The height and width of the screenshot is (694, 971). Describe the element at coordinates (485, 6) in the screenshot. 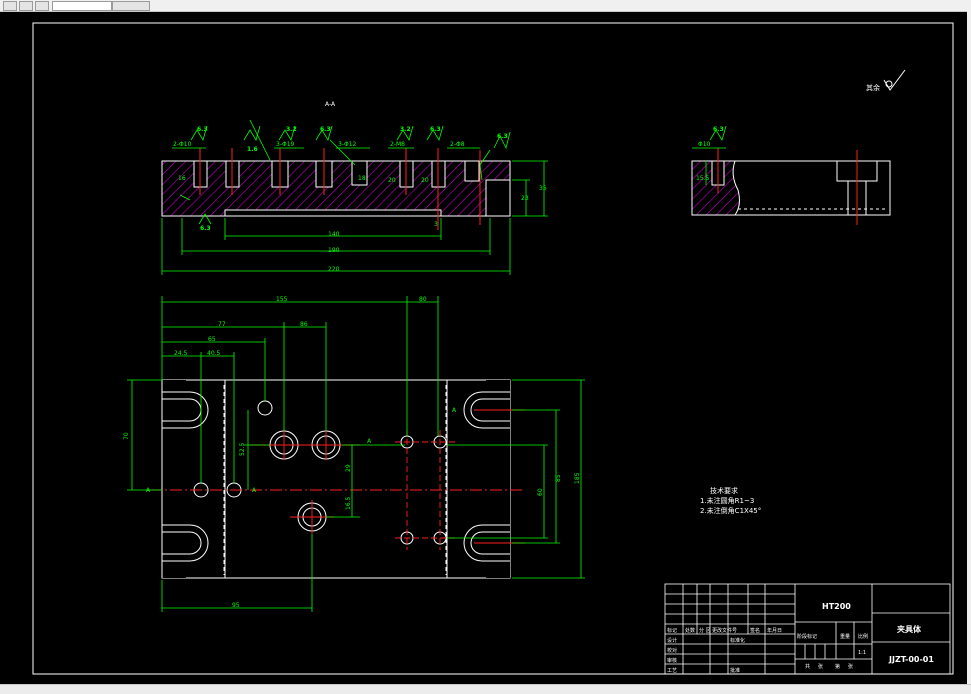

I see `top-toolbar` at that location.